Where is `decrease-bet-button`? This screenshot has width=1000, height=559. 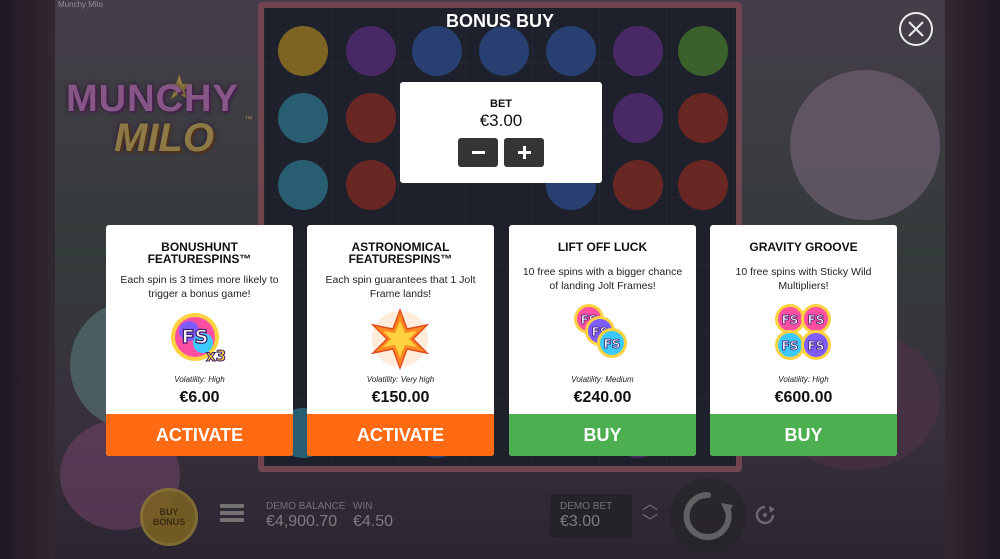 decrease-bet-button is located at coordinates (478, 152).